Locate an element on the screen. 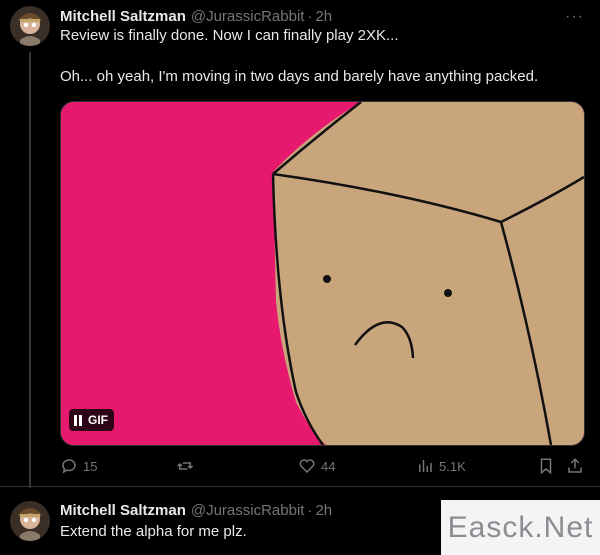 The height and width of the screenshot is (555, 600). gif-label: GIF is located at coordinates (98, 420).